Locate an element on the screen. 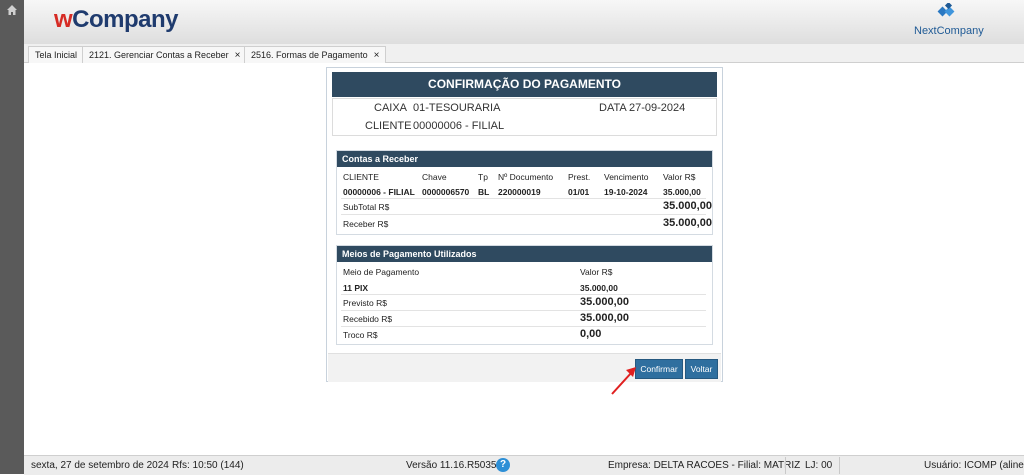 The width and height of the screenshot is (1024, 475). red-arrow-annotation is located at coordinates (623, 381).